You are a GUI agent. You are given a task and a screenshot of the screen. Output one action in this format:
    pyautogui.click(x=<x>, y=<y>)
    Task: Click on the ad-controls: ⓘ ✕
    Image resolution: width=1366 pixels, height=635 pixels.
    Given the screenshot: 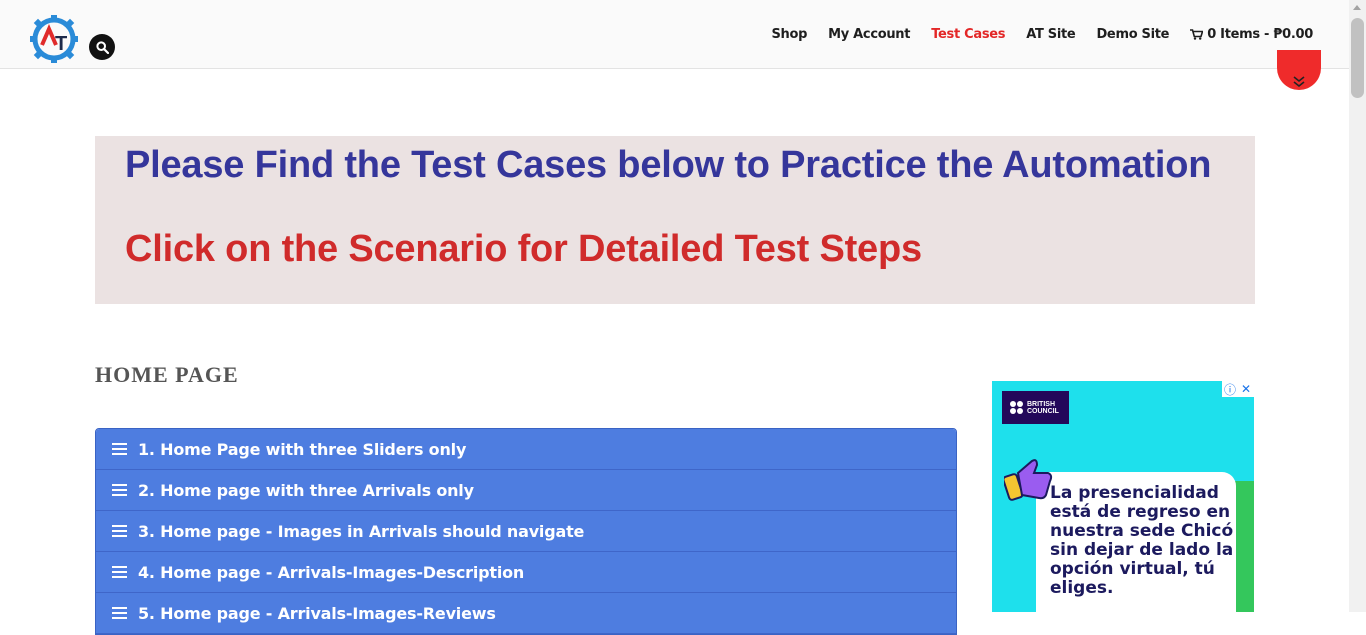 What is the action you would take?
    pyautogui.click(x=1238, y=389)
    